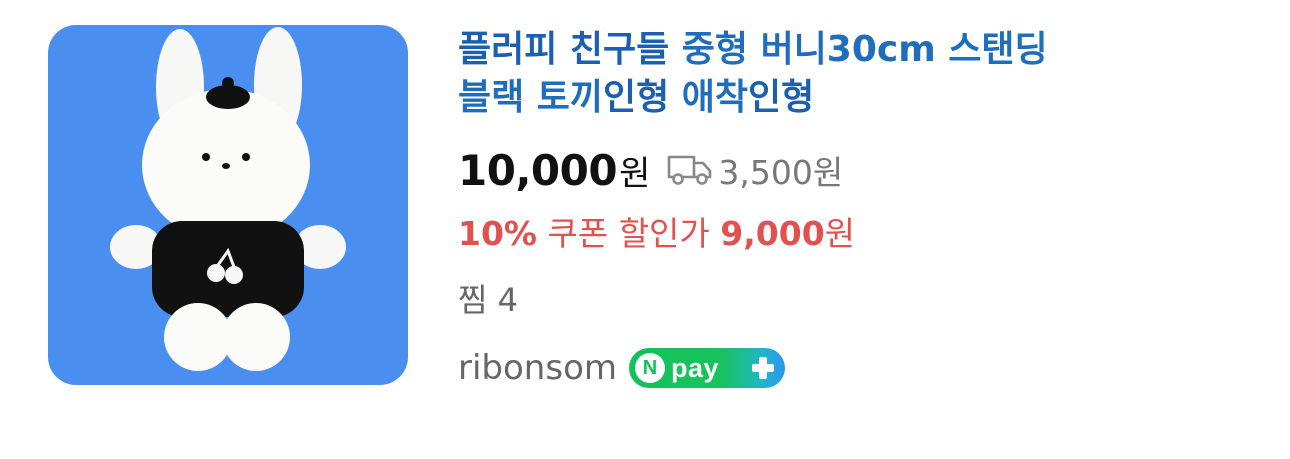  I want to click on price-unit: 원, so click(635, 173).